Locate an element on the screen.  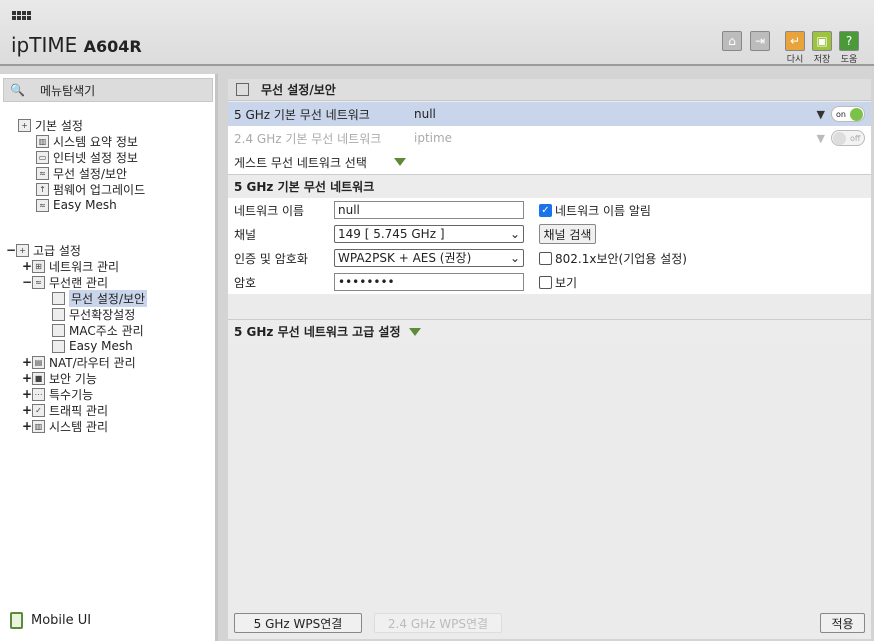
sidebar-item-special: + ⋯ 특수기능 is located at coordinates (57, 394).